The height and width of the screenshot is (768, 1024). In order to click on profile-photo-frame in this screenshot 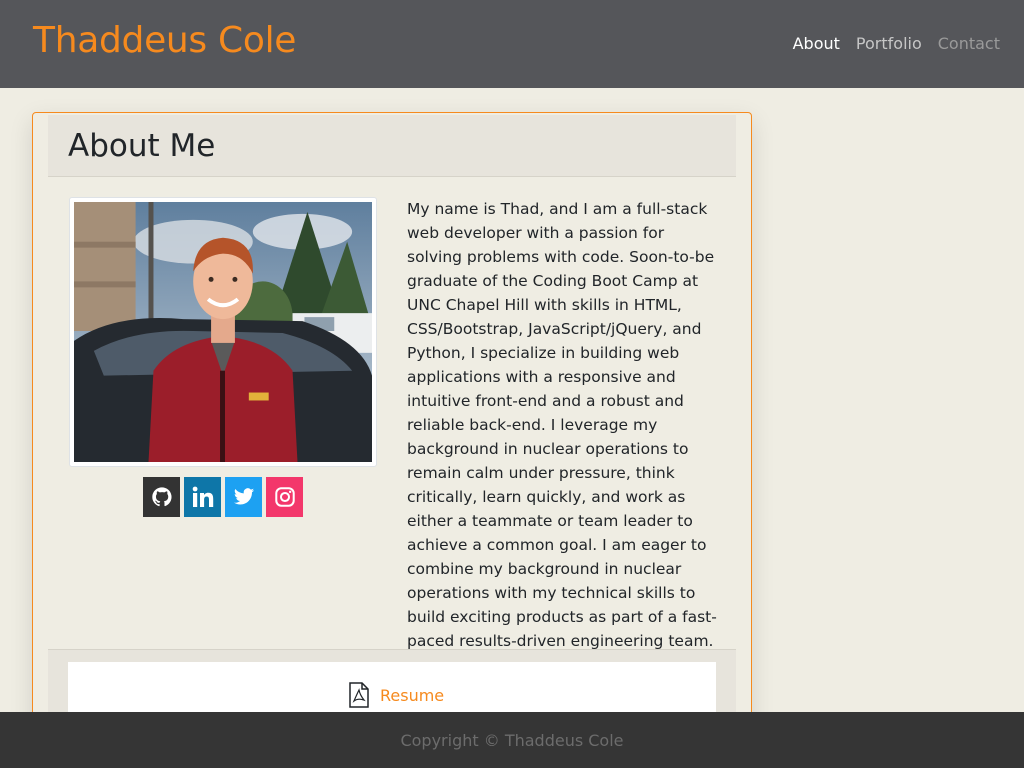, I will do `click(223, 332)`.